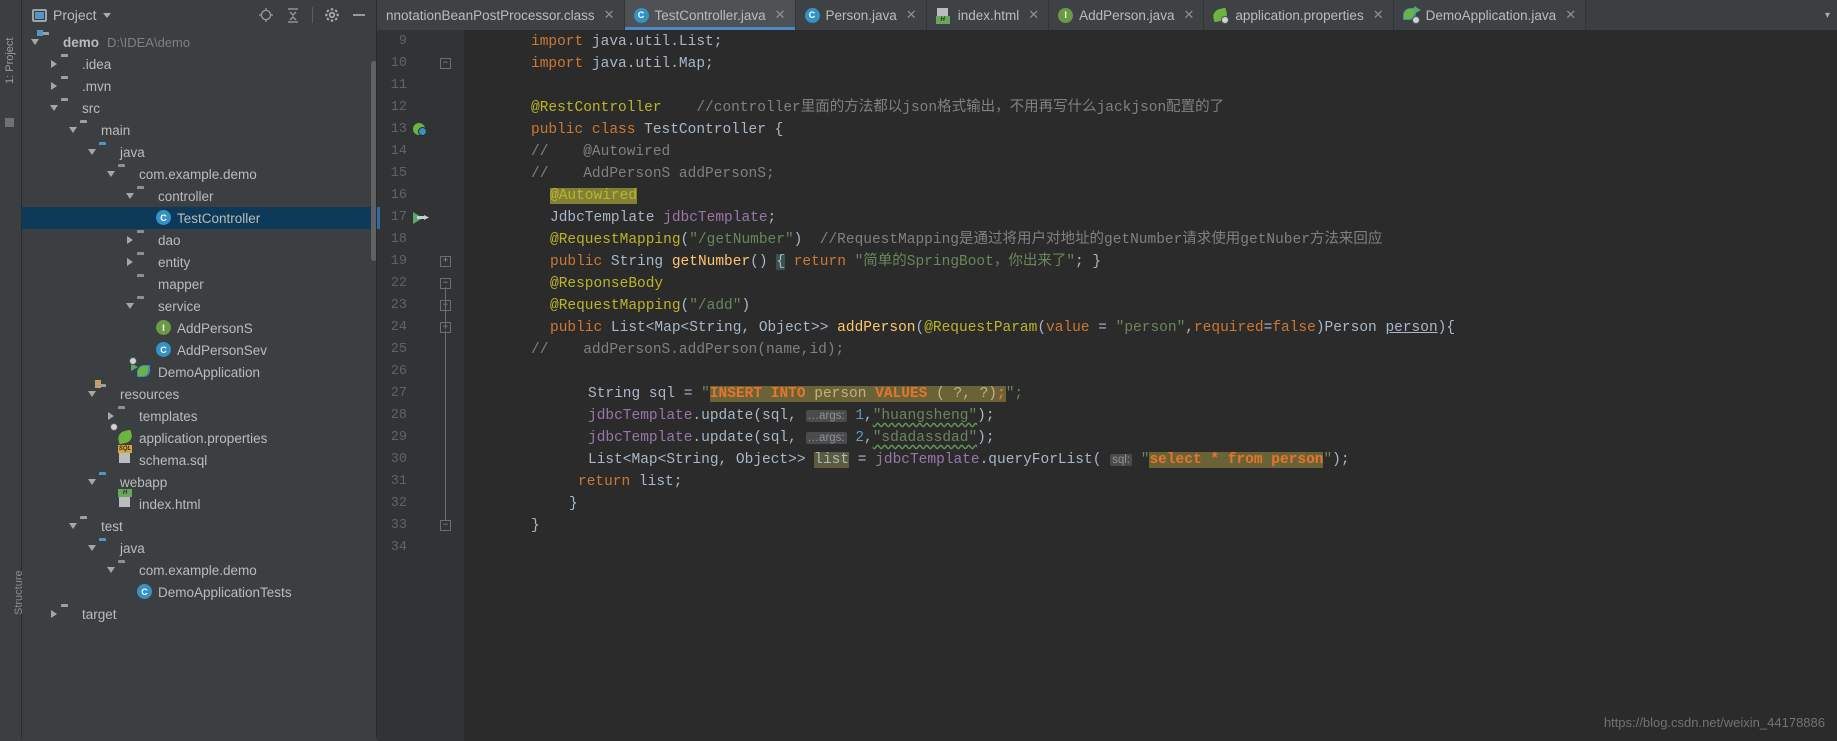  I want to click on java-class-icon: C, so click(144, 591).